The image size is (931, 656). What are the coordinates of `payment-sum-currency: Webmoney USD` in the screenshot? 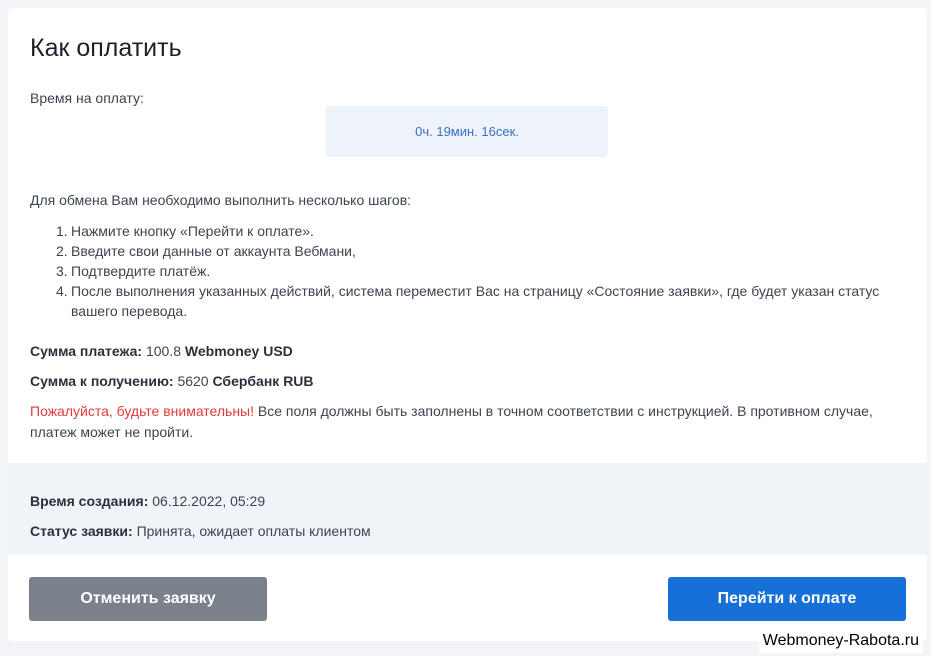 It's located at (238, 351).